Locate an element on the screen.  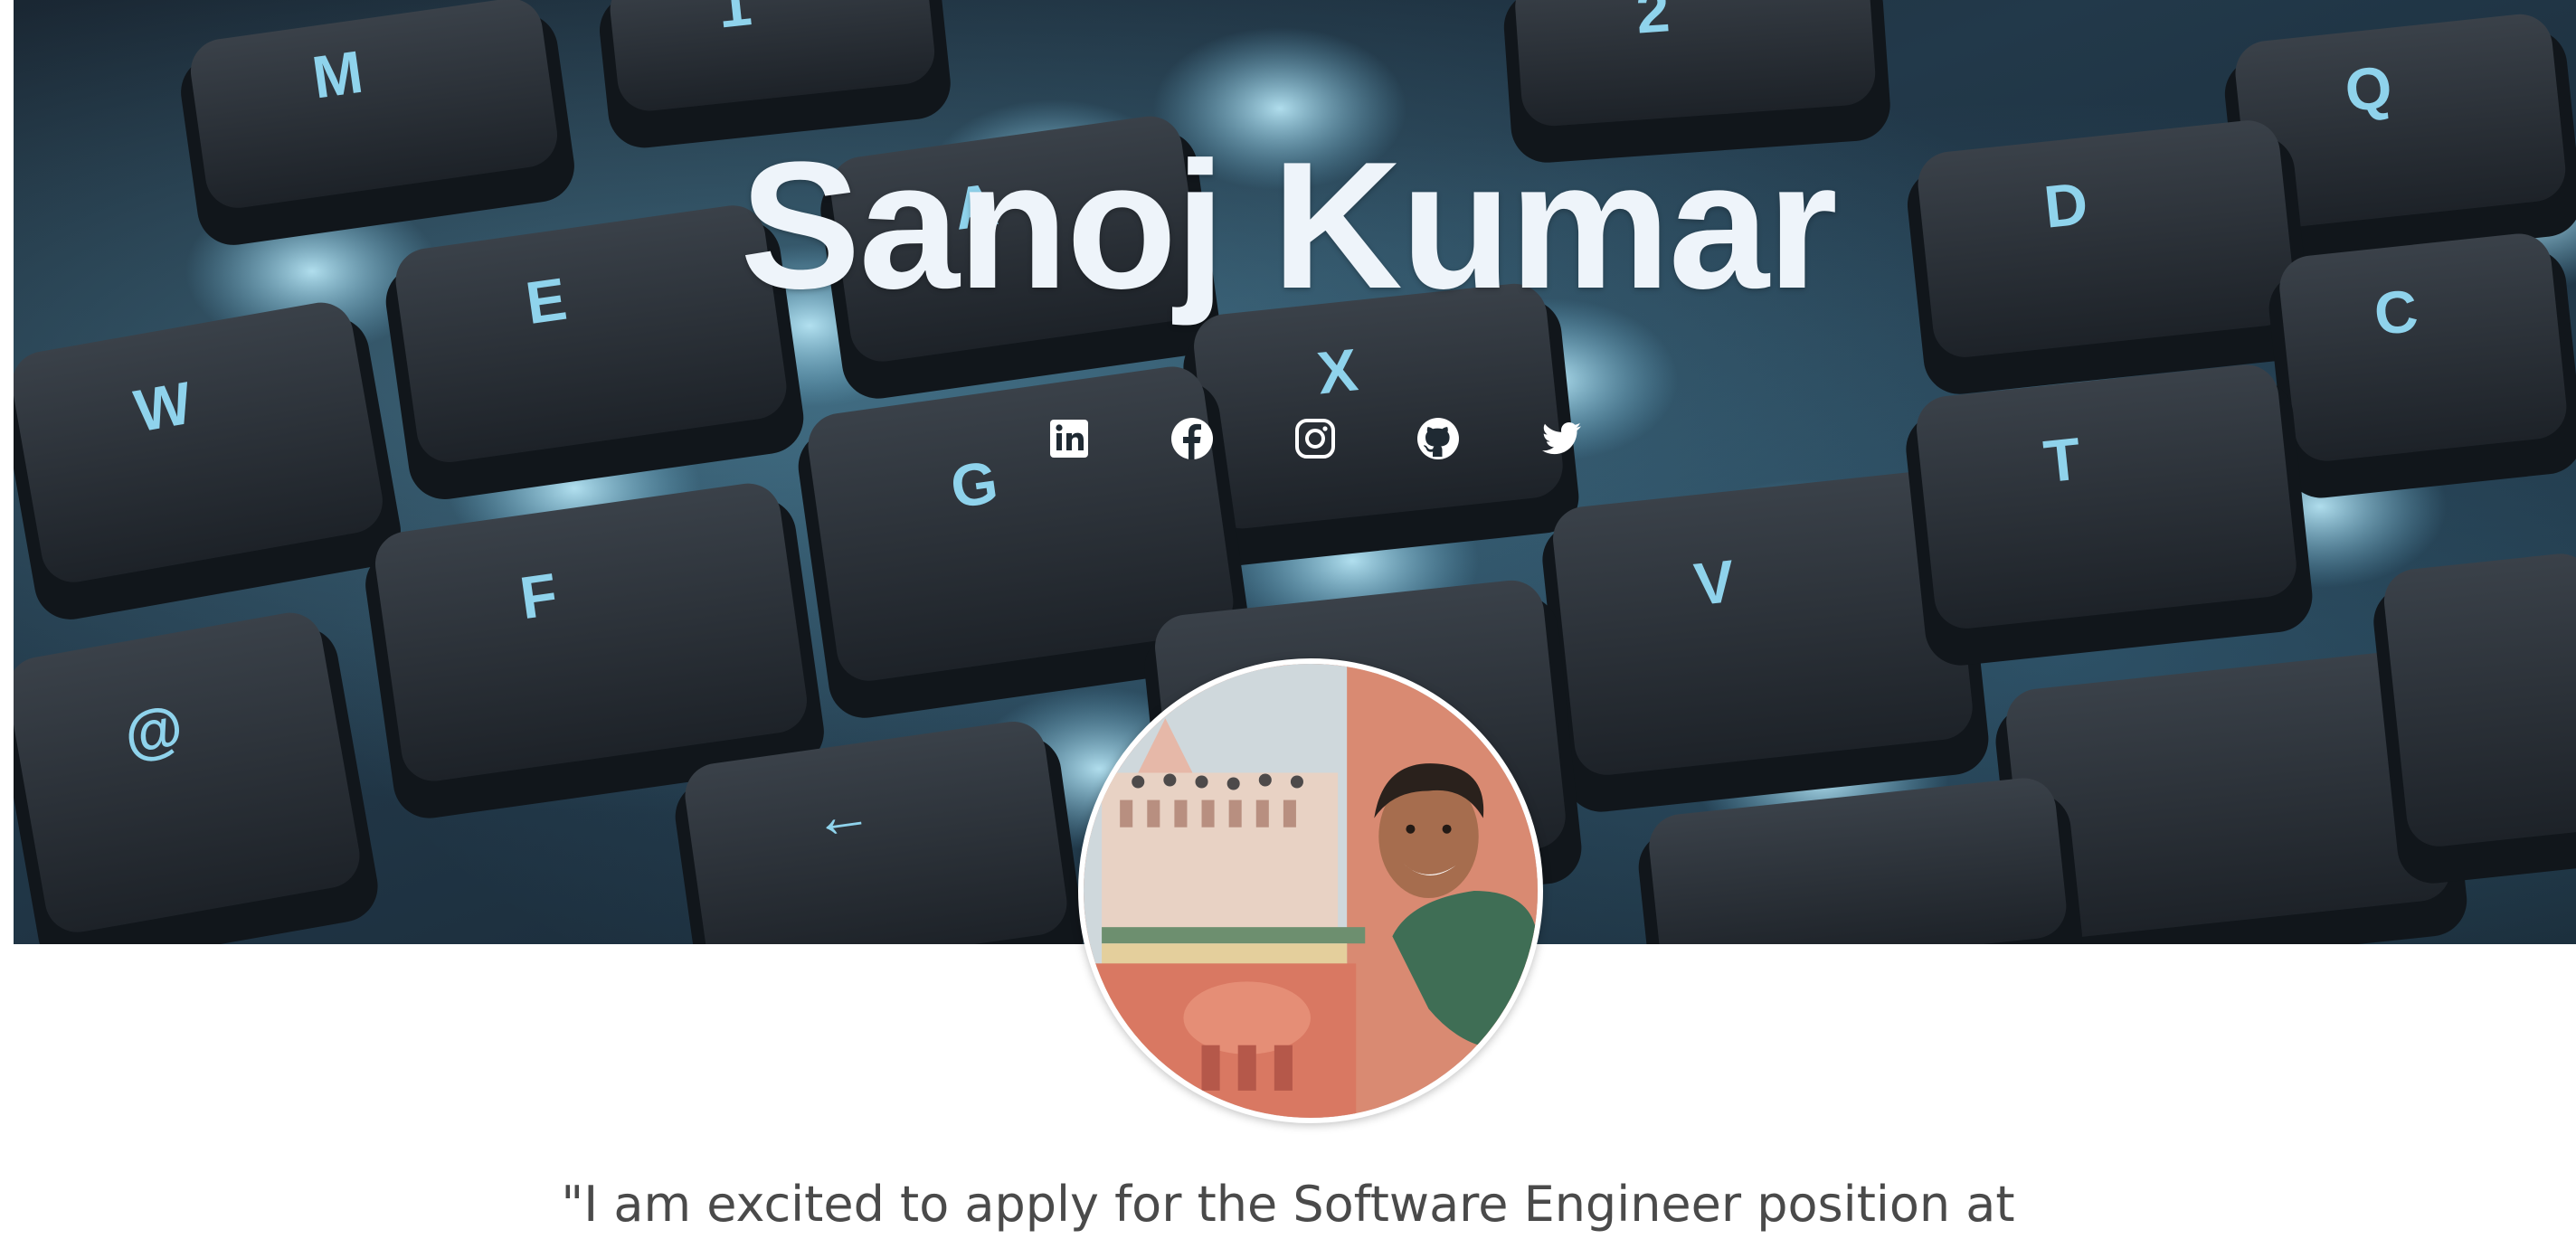
key-label: ← is located at coordinates (842, 814).